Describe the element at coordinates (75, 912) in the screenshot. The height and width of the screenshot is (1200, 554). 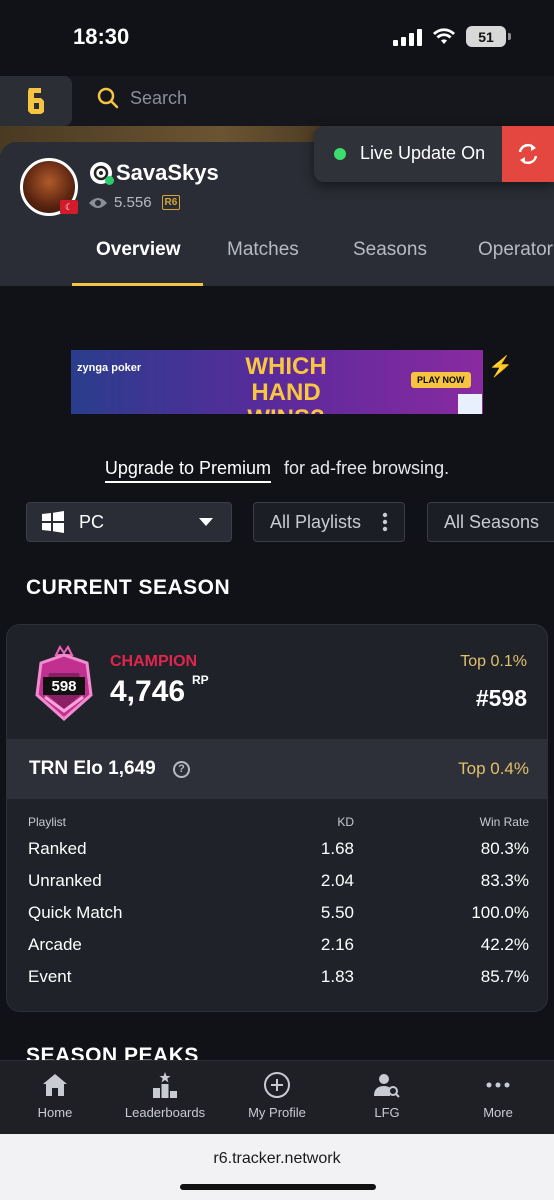
I see `row-playlist: Quick Match` at that location.